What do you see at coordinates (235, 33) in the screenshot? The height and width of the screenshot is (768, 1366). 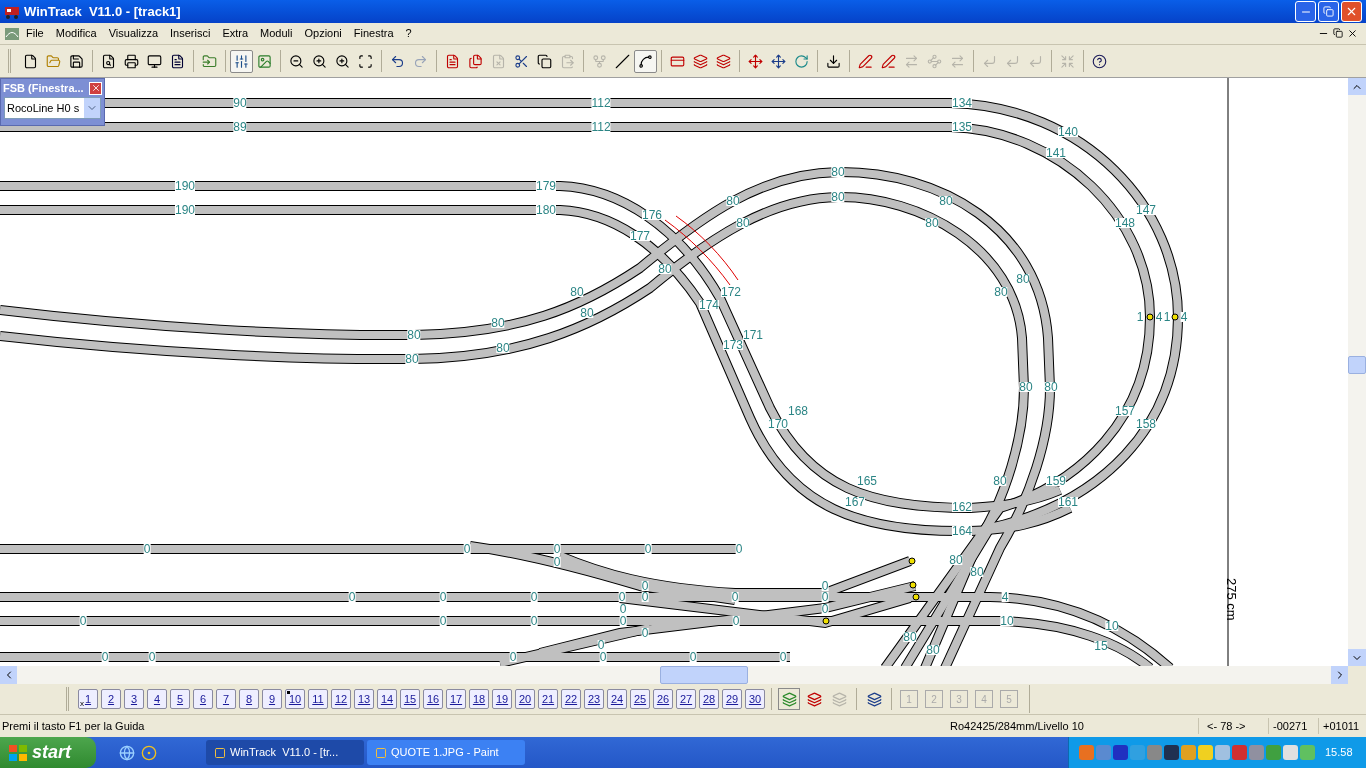 I see `menu-item: Extra` at bounding box center [235, 33].